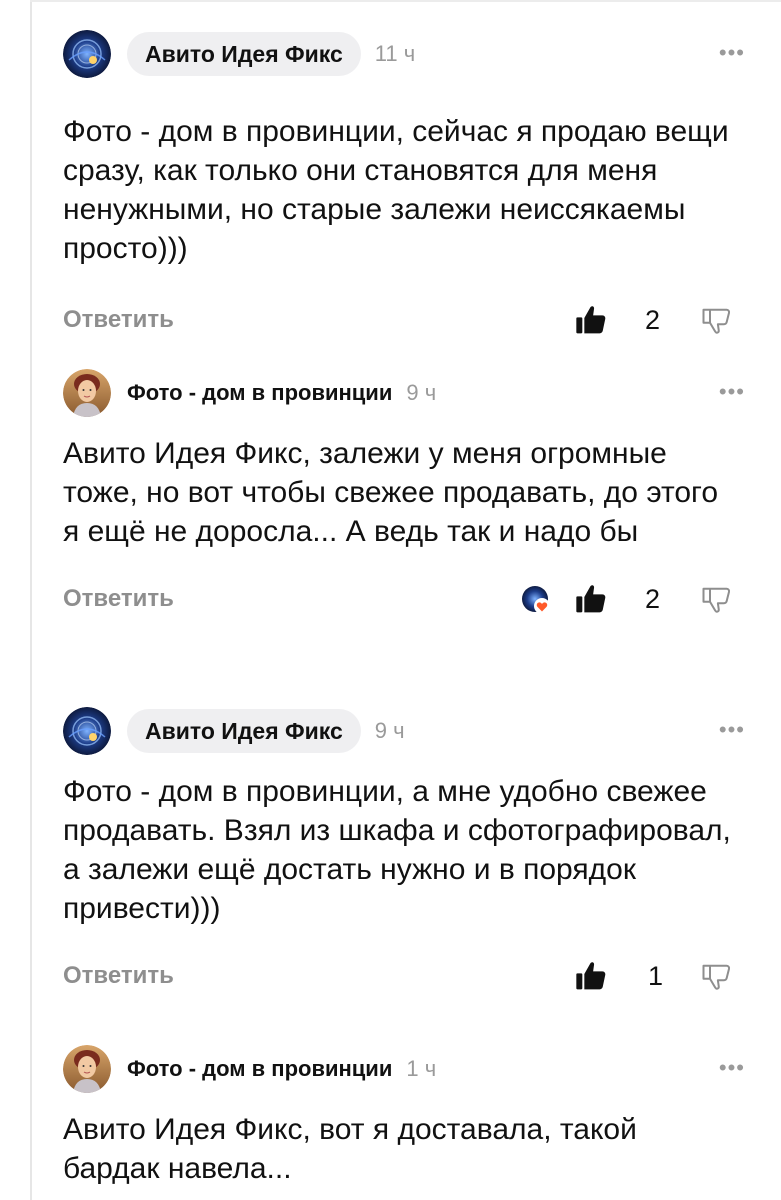 This screenshot has height=1200, width=781. Describe the element at coordinates (31, 600) in the screenshot. I see `thread-line` at that location.